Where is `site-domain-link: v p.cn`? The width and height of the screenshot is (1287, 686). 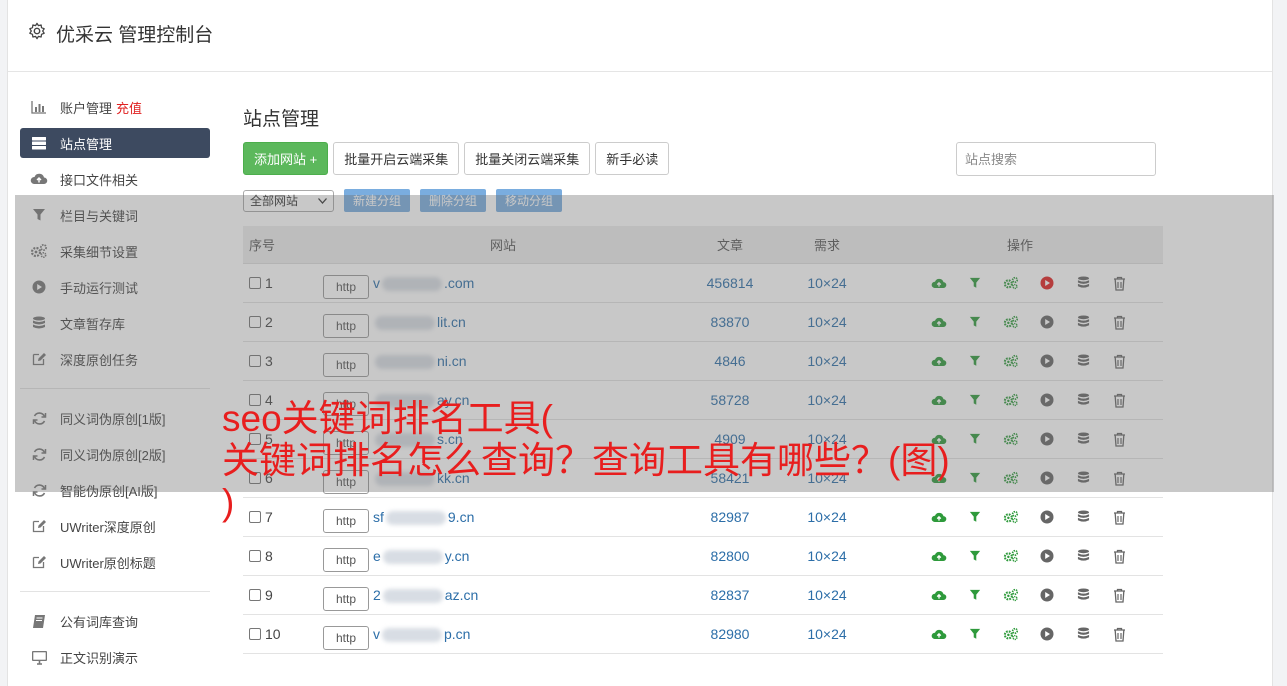
site-domain-link: v p.cn is located at coordinates (421, 634).